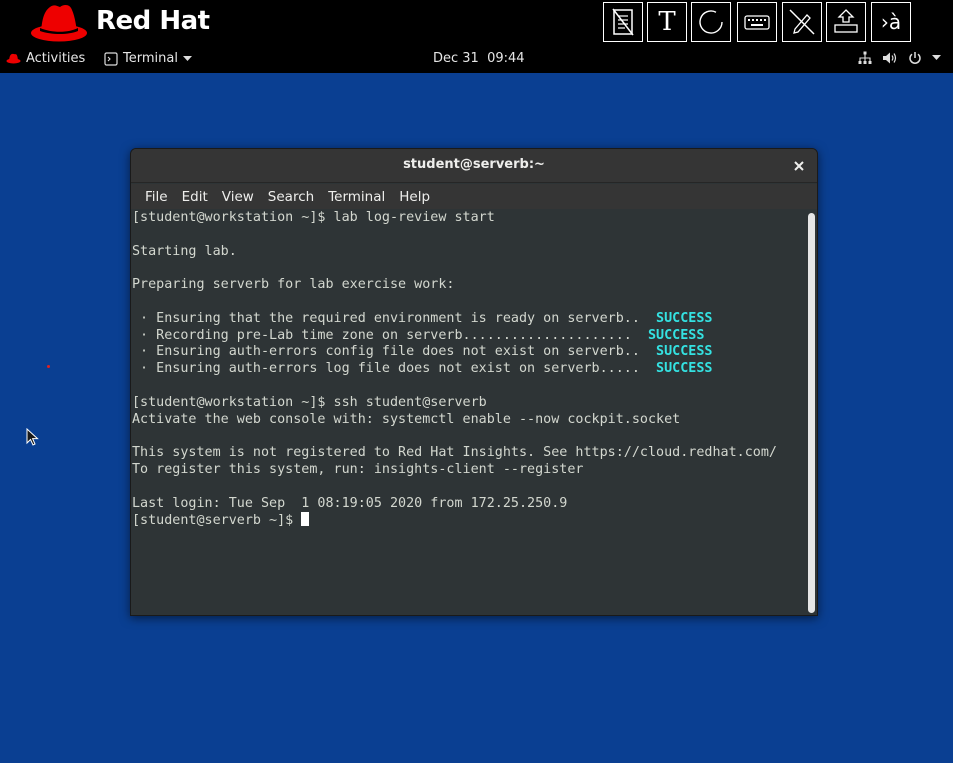  What do you see at coordinates (899, 58) in the screenshot?
I see `system-tray` at bounding box center [899, 58].